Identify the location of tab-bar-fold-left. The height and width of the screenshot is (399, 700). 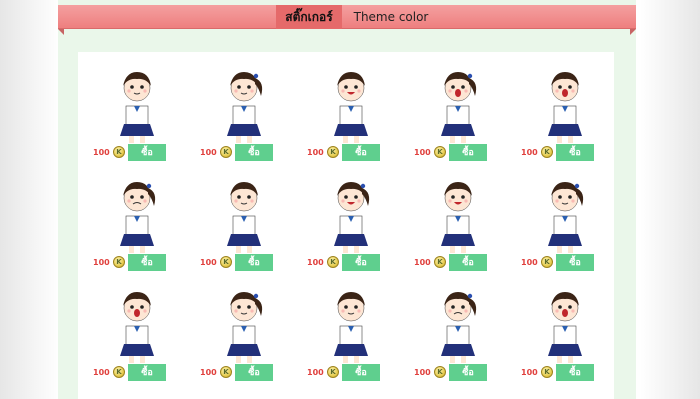
(61, 32).